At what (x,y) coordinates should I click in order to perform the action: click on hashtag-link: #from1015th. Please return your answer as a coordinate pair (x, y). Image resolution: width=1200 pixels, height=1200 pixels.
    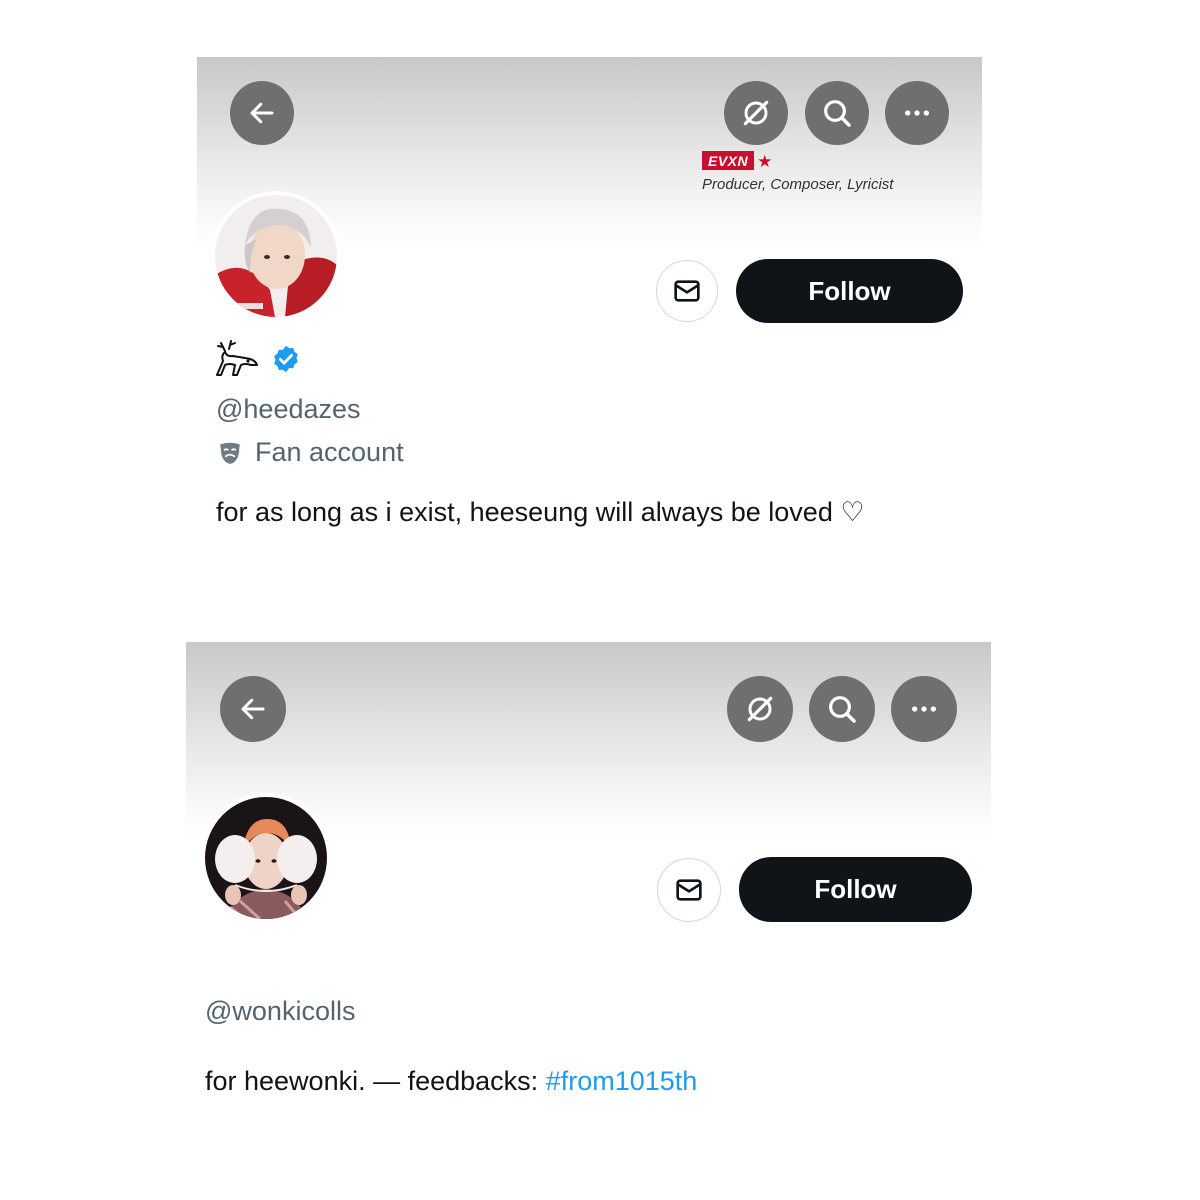
    Looking at the image, I should click on (622, 1081).